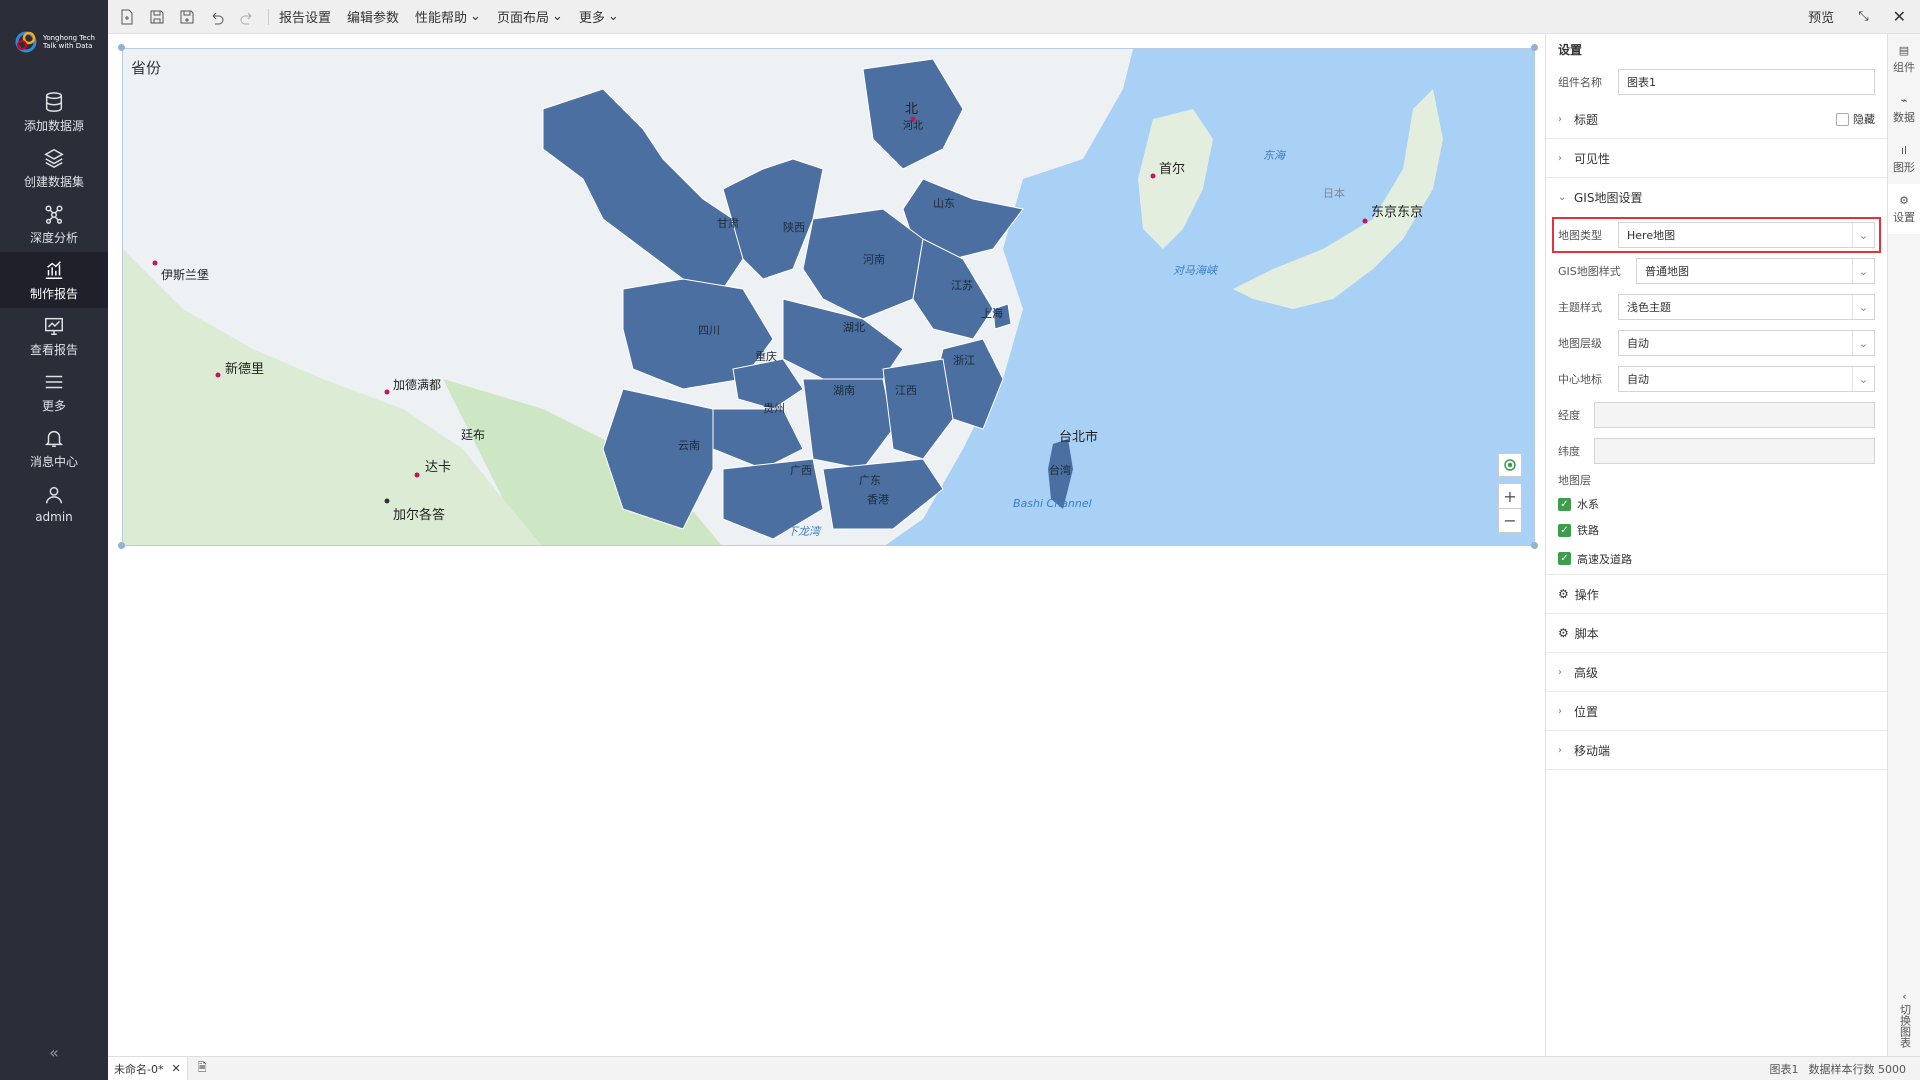  Describe the element at coordinates (1864, 119) in the screenshot. I see `hide-label: 隐藏` at that location.